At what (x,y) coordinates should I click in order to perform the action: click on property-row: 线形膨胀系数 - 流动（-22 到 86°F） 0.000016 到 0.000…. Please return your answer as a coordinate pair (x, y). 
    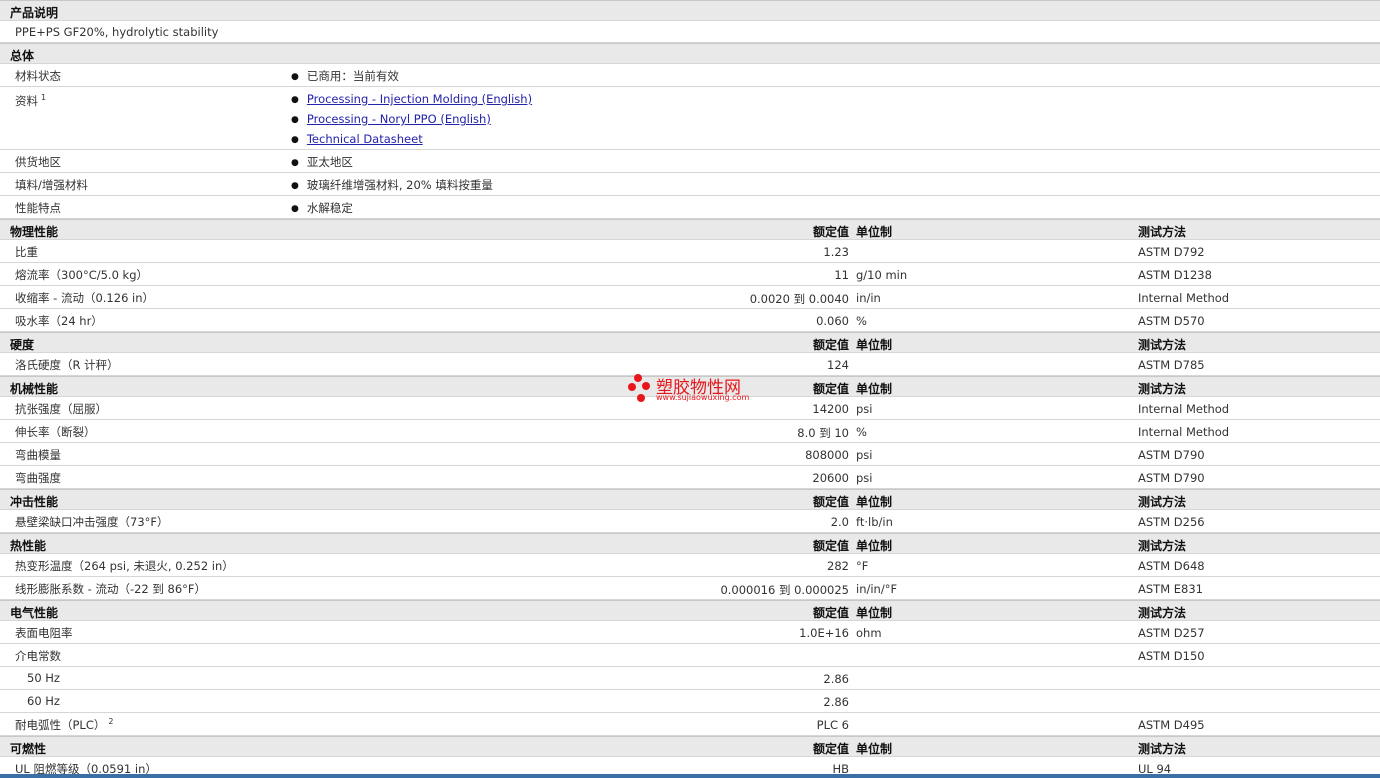
    Looking at the image, I should click on (690, 588).